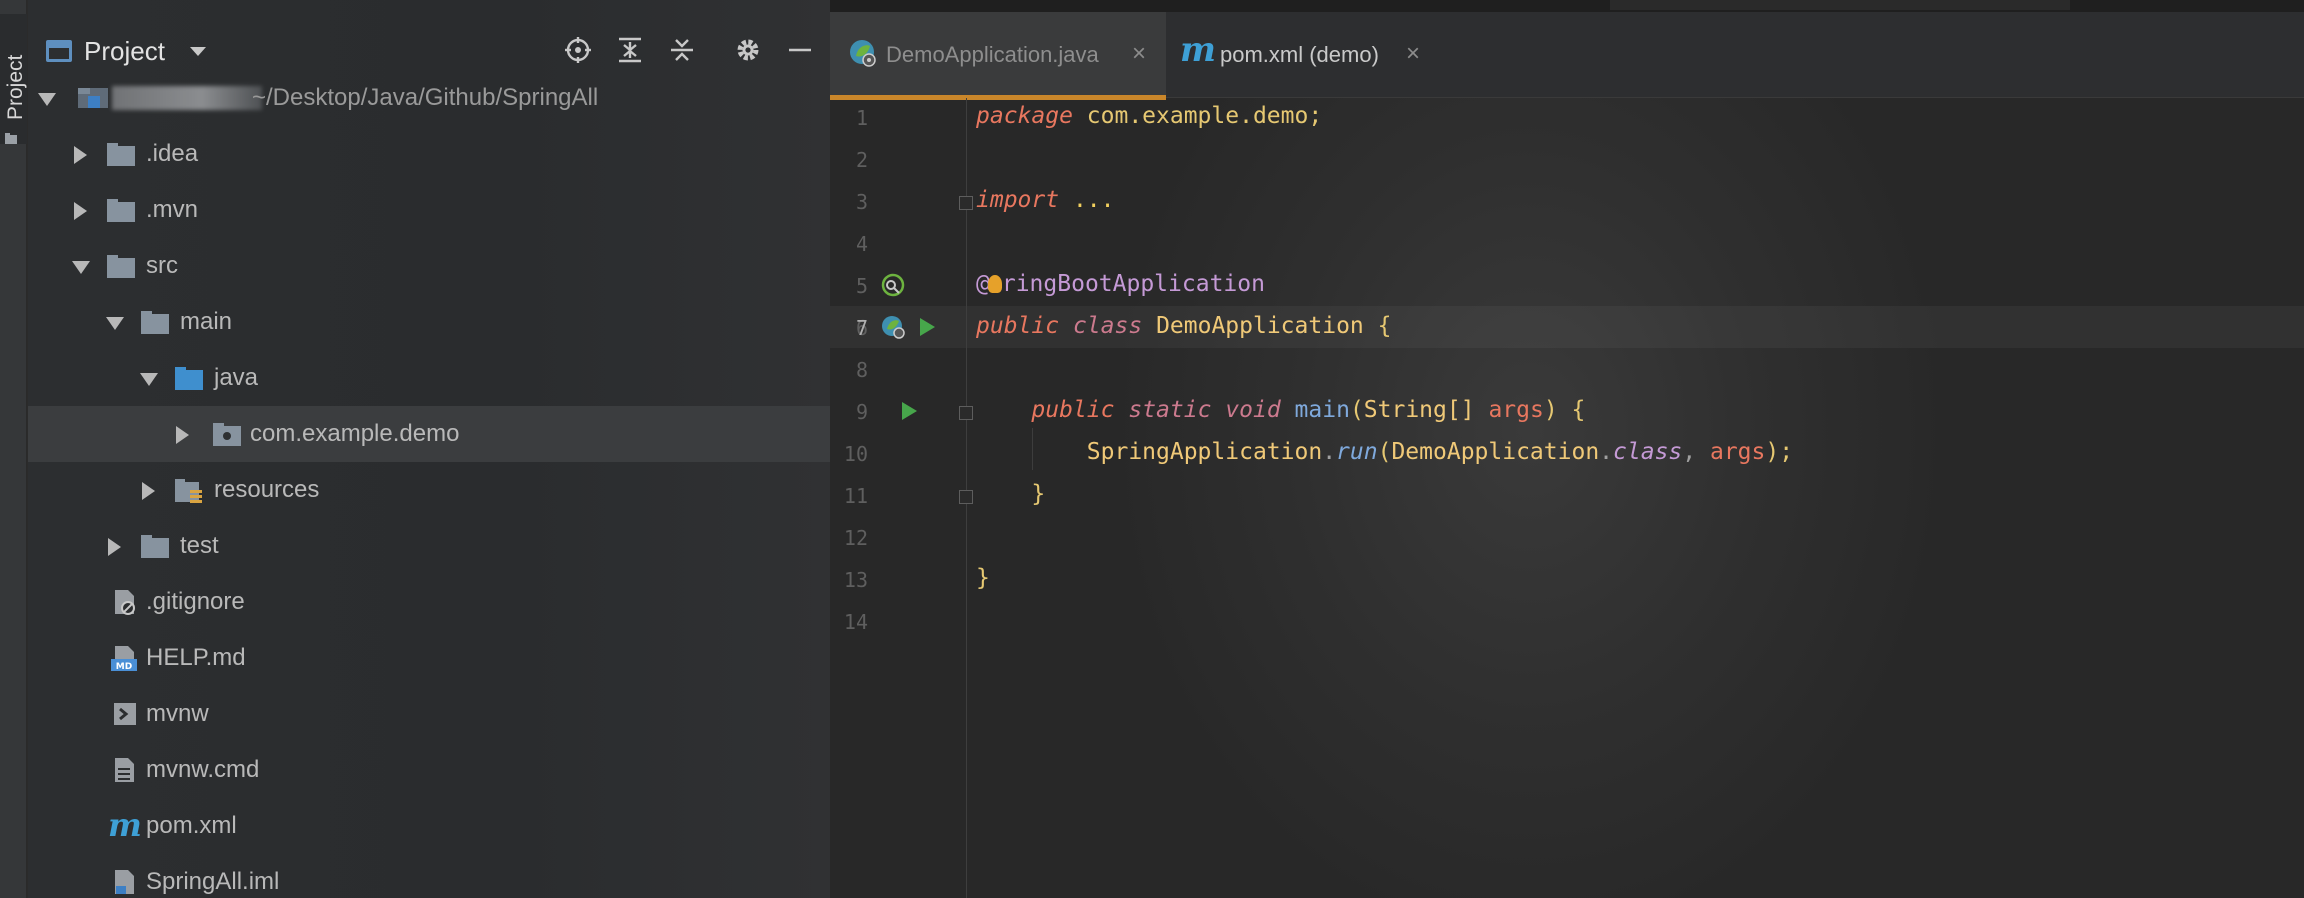  Describe the element at coordinates (1299, 54) in the screenshot. I see `tab-label: pom.xml (demo)` at that location.